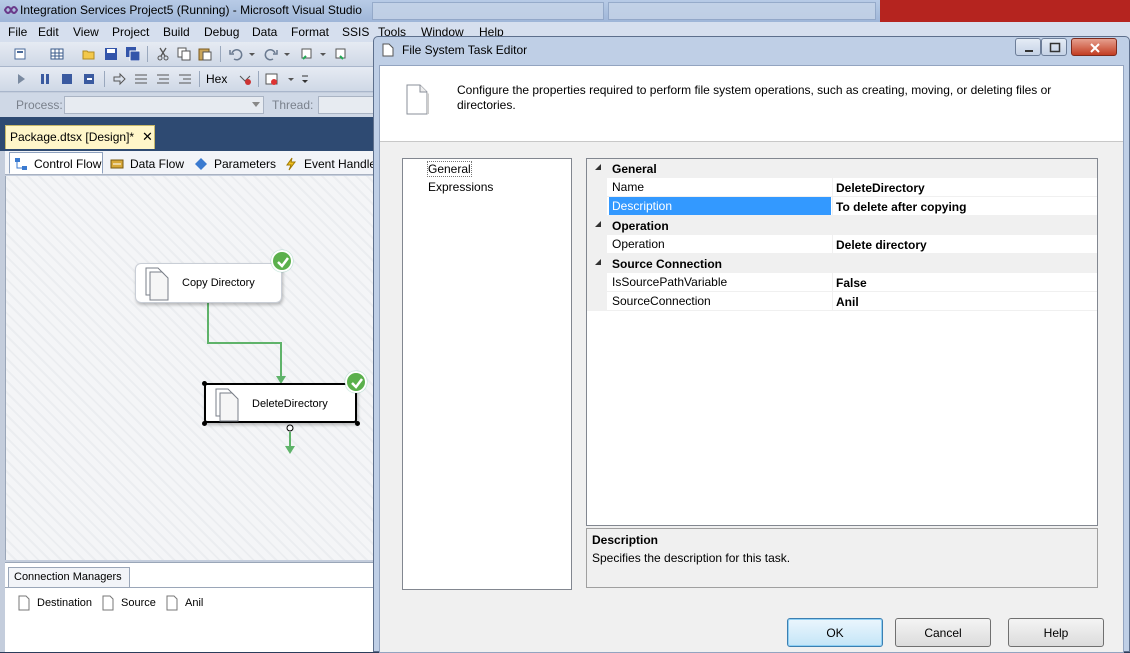 This screenshot has width=1130, height=653. Describe the element at coordinates (133, 54) in the screenshot. I see `save-all-icon` at that location.